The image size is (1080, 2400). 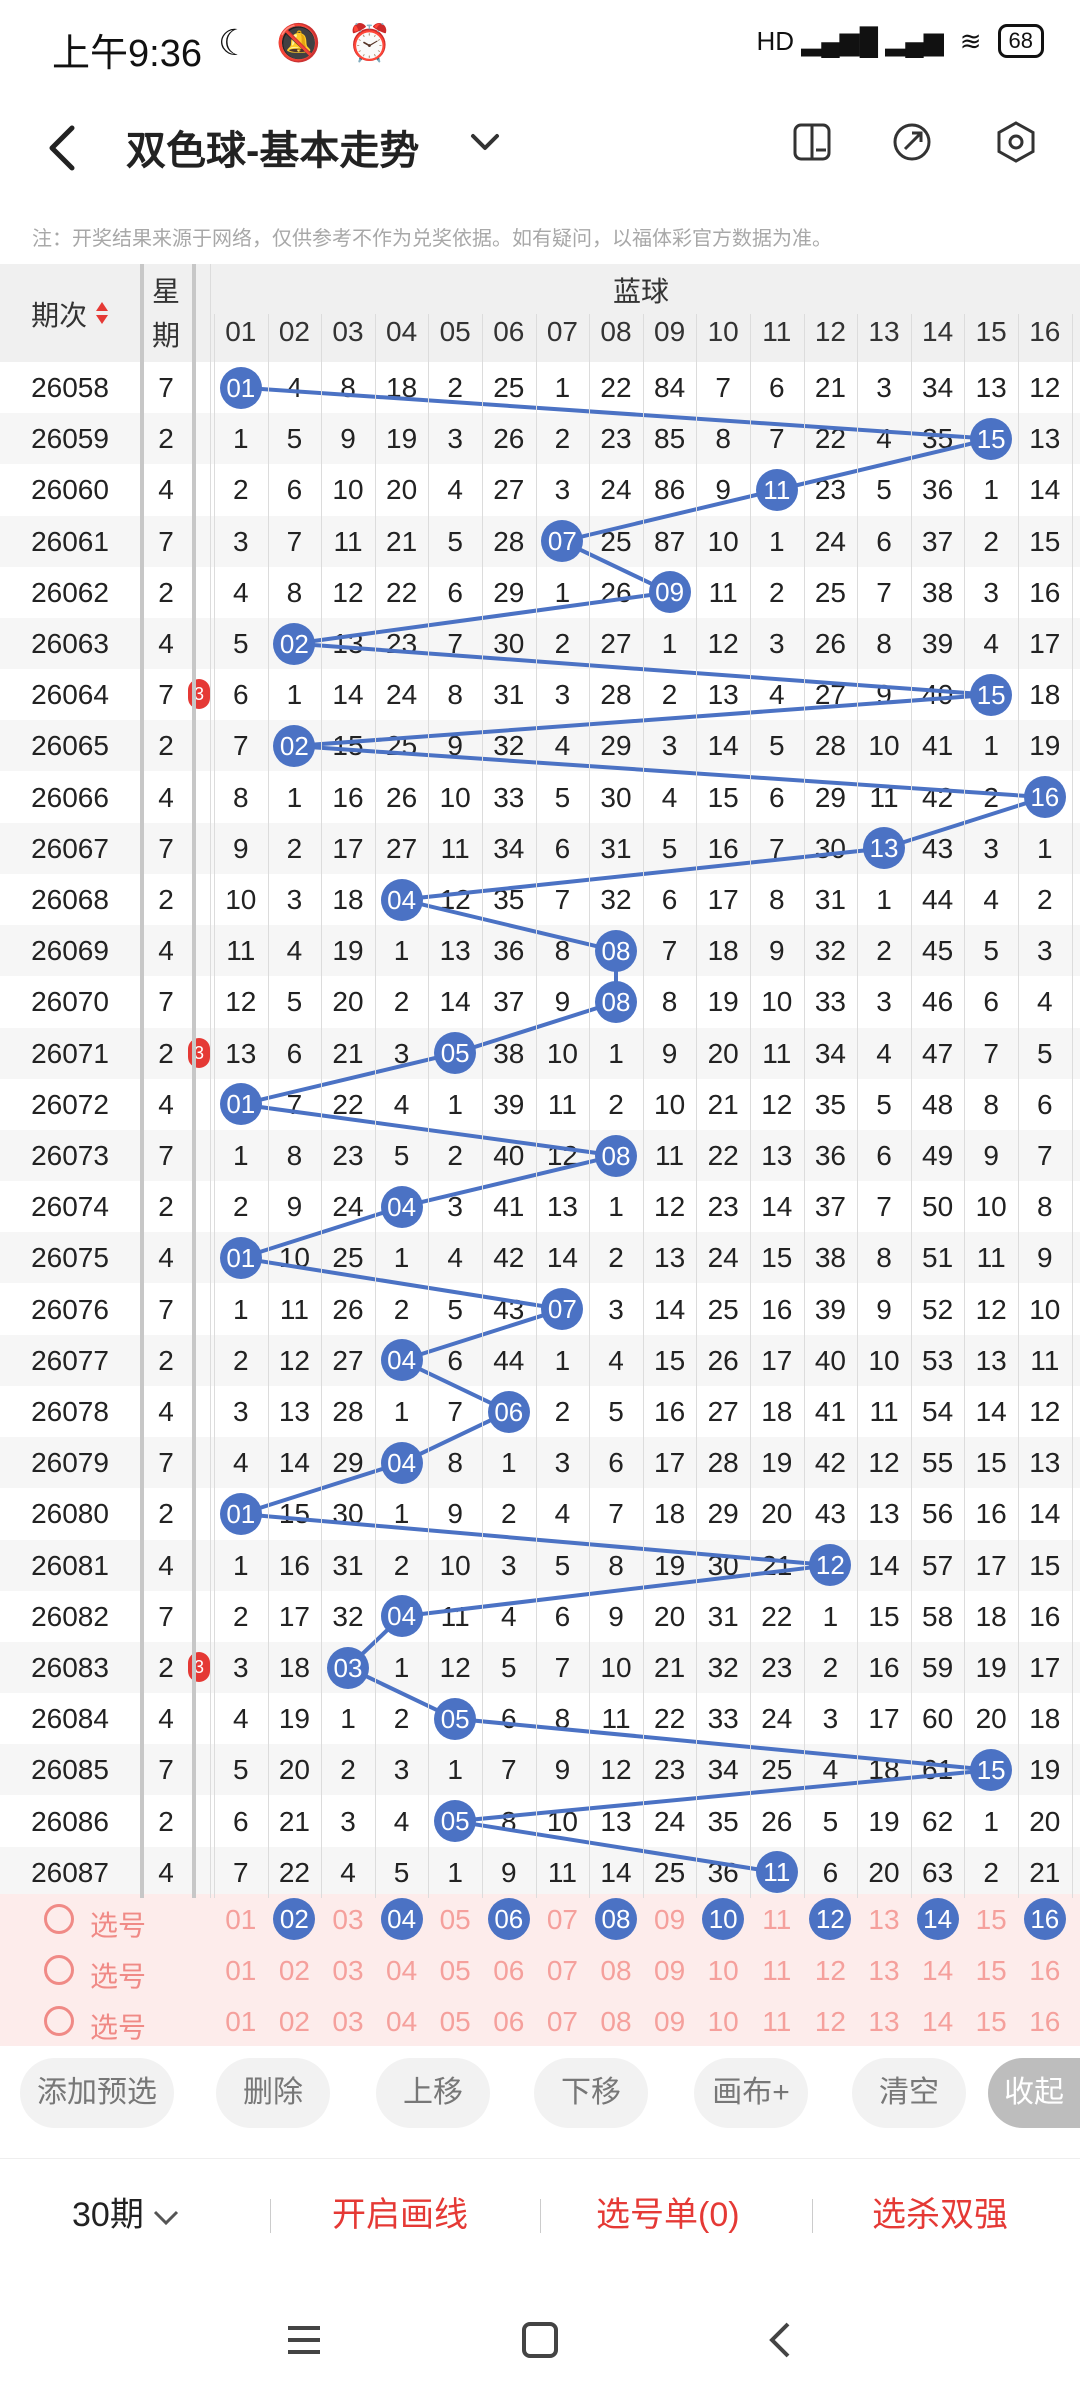 What do you see at coordinates (241, 331) in the screenshot?
I see `col-header-number: 01` at bounding box center [241, 331].